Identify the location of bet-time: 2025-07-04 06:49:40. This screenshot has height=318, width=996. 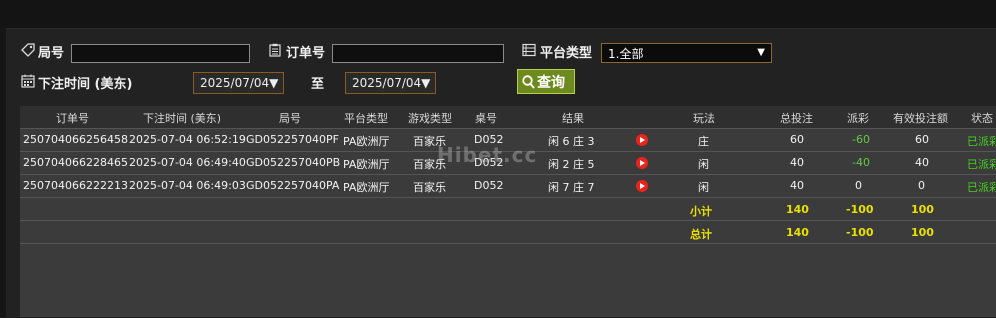
(187, 162).